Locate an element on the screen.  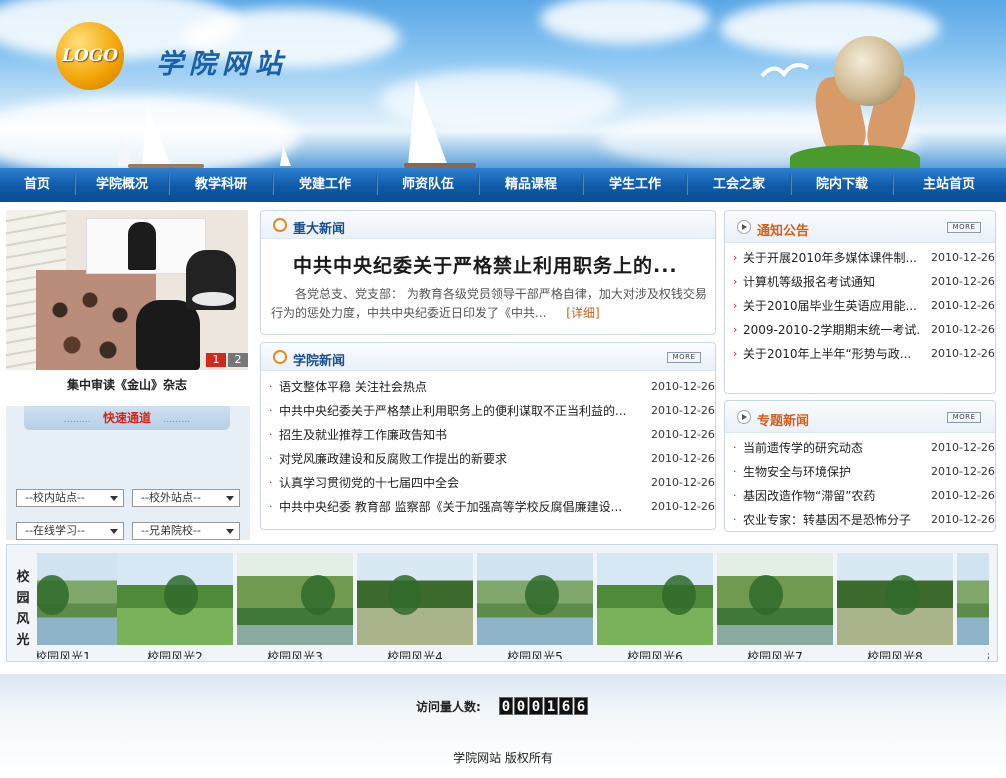
college_news-item-date: 2010-12-26 is located at coordinates (683, 386).